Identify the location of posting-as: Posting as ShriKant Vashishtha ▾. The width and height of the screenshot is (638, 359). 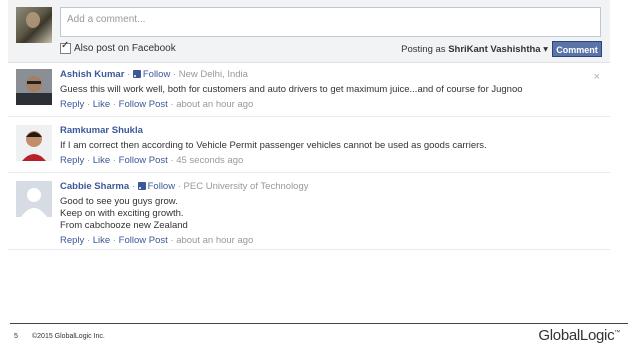
(474, 49).